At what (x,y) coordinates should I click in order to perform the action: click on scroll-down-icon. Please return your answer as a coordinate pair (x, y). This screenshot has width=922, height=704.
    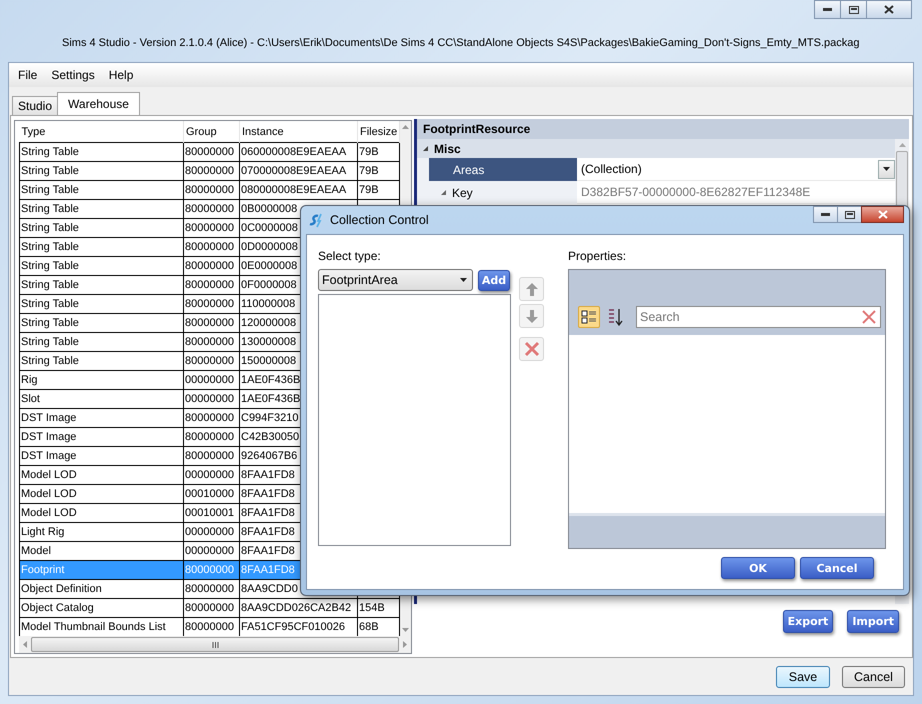
    Looking at the image, I should click on (405, 630).